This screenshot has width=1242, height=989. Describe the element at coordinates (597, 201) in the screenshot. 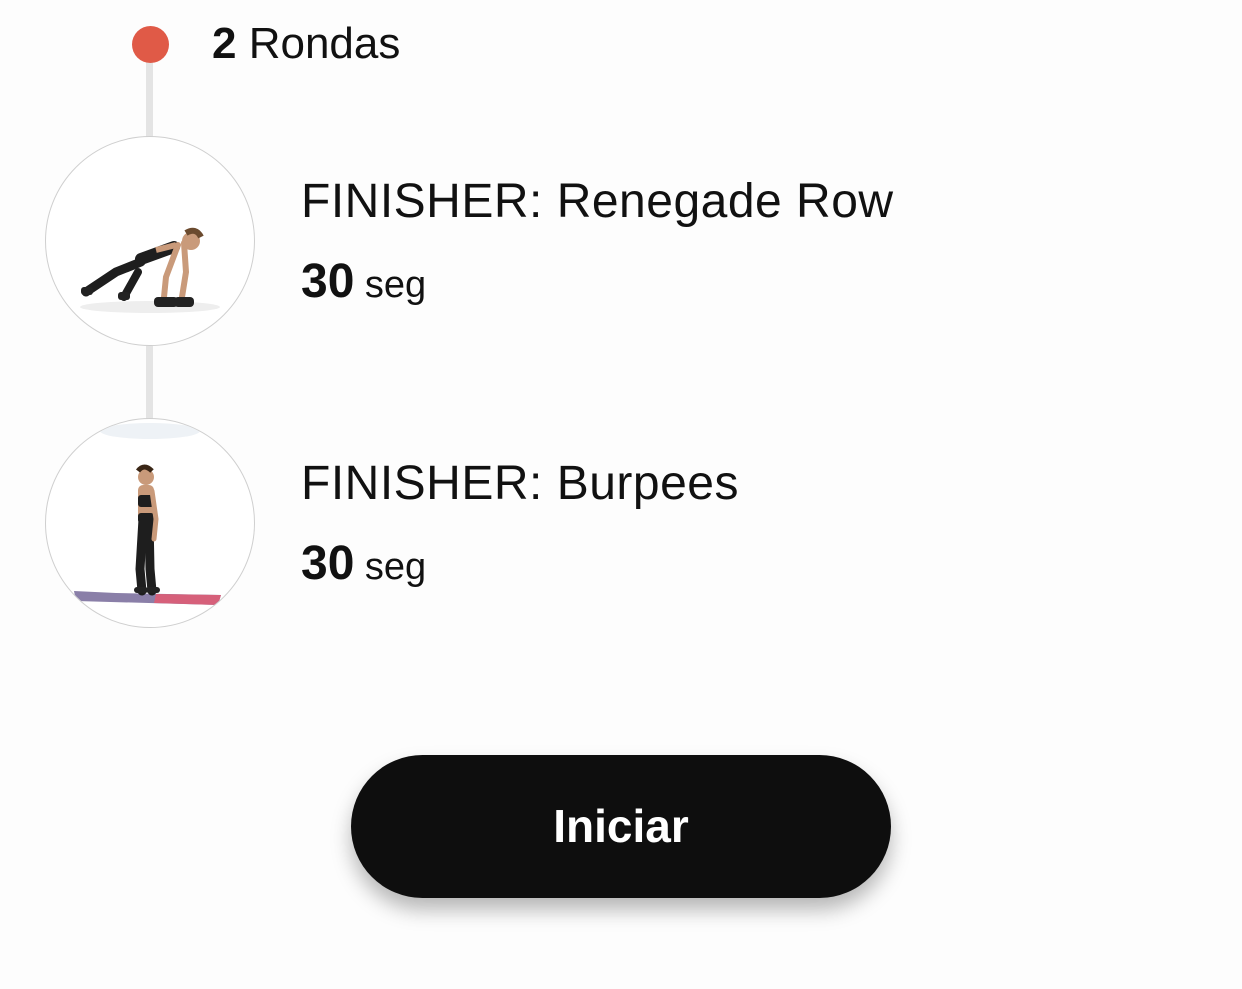

I see `exercise-title: FINISHER: Renegade Row` at that location.